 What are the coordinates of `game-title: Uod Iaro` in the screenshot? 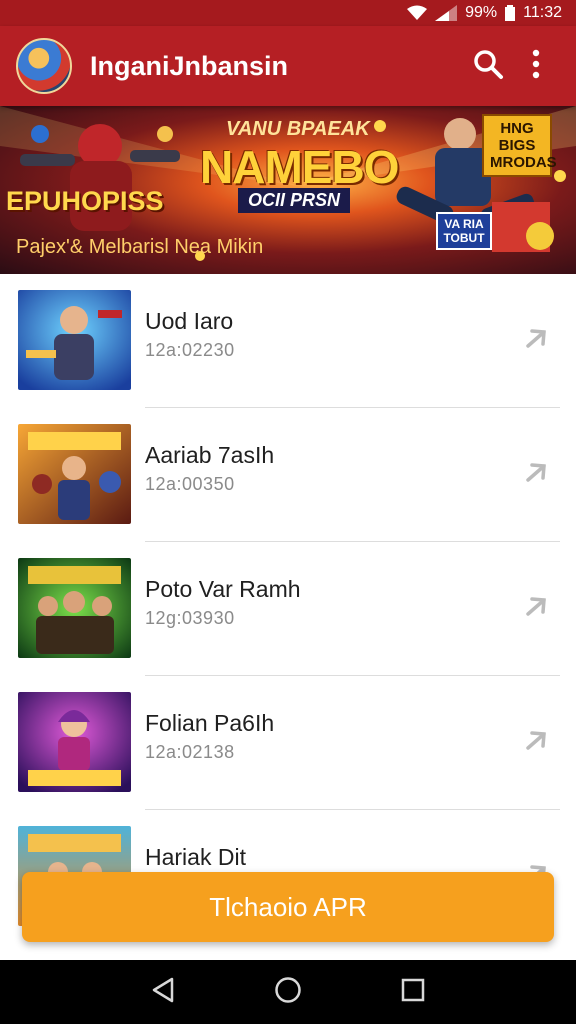 It's located at (189, 321).